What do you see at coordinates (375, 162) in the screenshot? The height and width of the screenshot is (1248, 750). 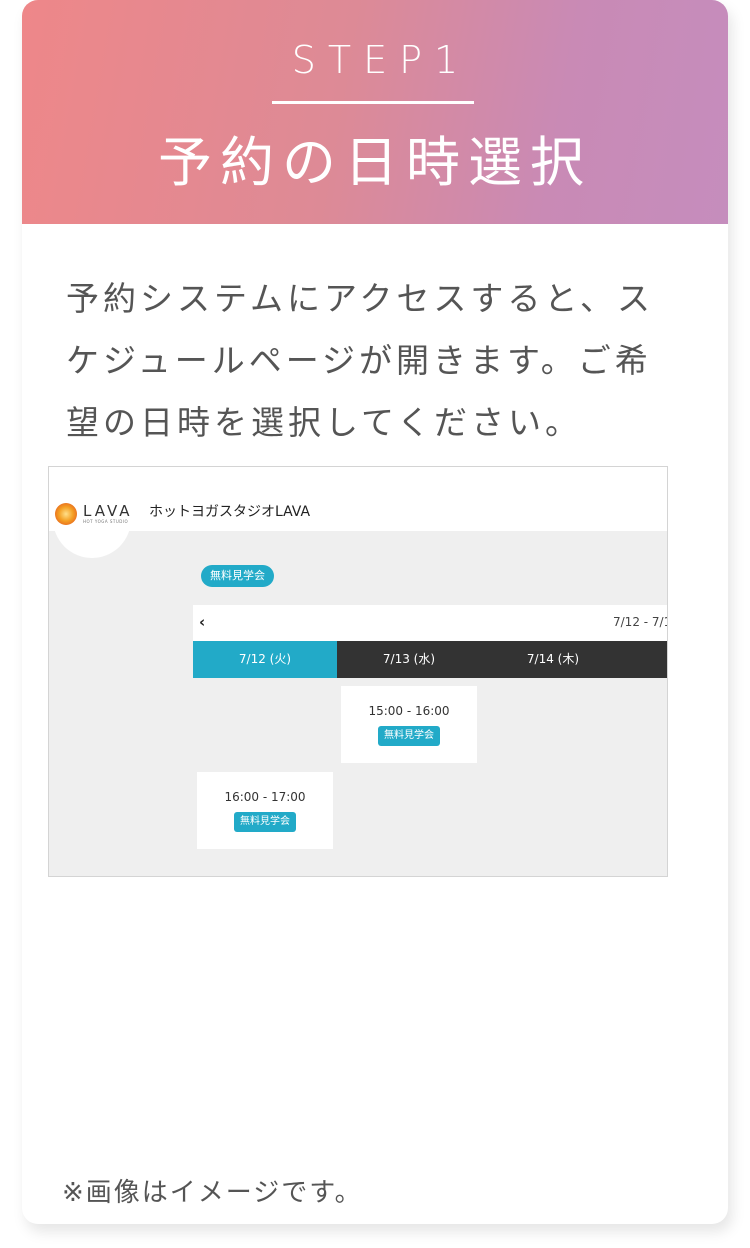 I see `step-title: 予約の日時選択` at bounding box center [375, 162].